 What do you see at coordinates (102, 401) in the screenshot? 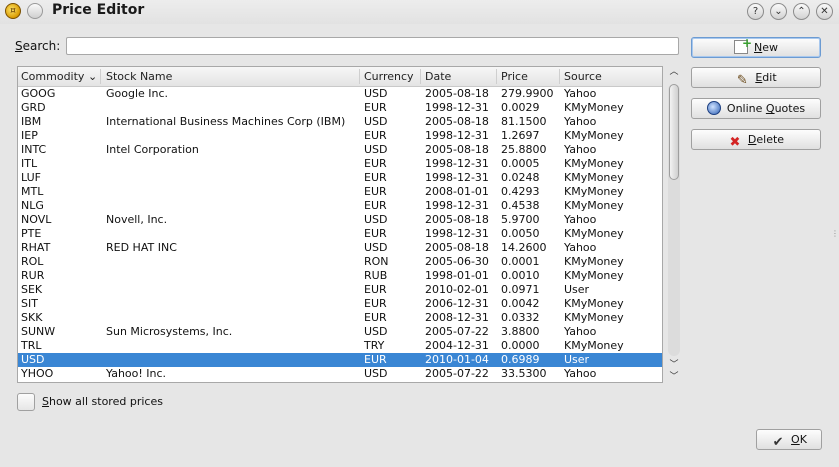
I see `show-all-prices-label: Show all stored prices` at bounding box center [102, 401].